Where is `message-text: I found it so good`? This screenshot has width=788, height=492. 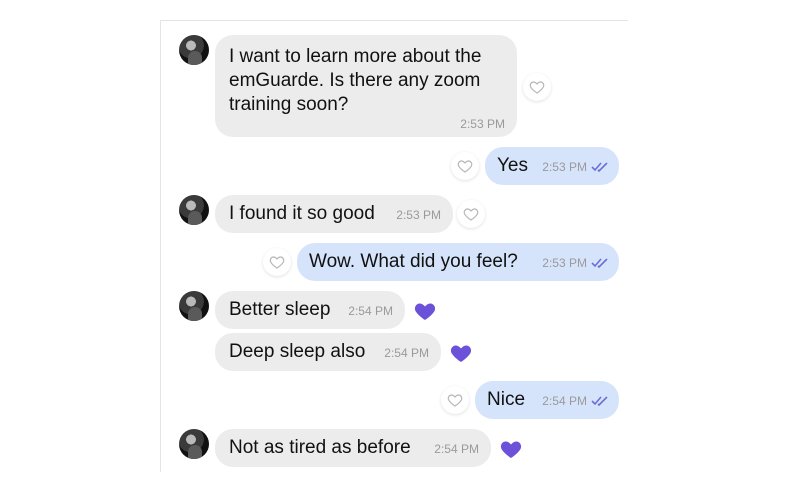
message-text: I found it so good is located at coordinates (302, 213).